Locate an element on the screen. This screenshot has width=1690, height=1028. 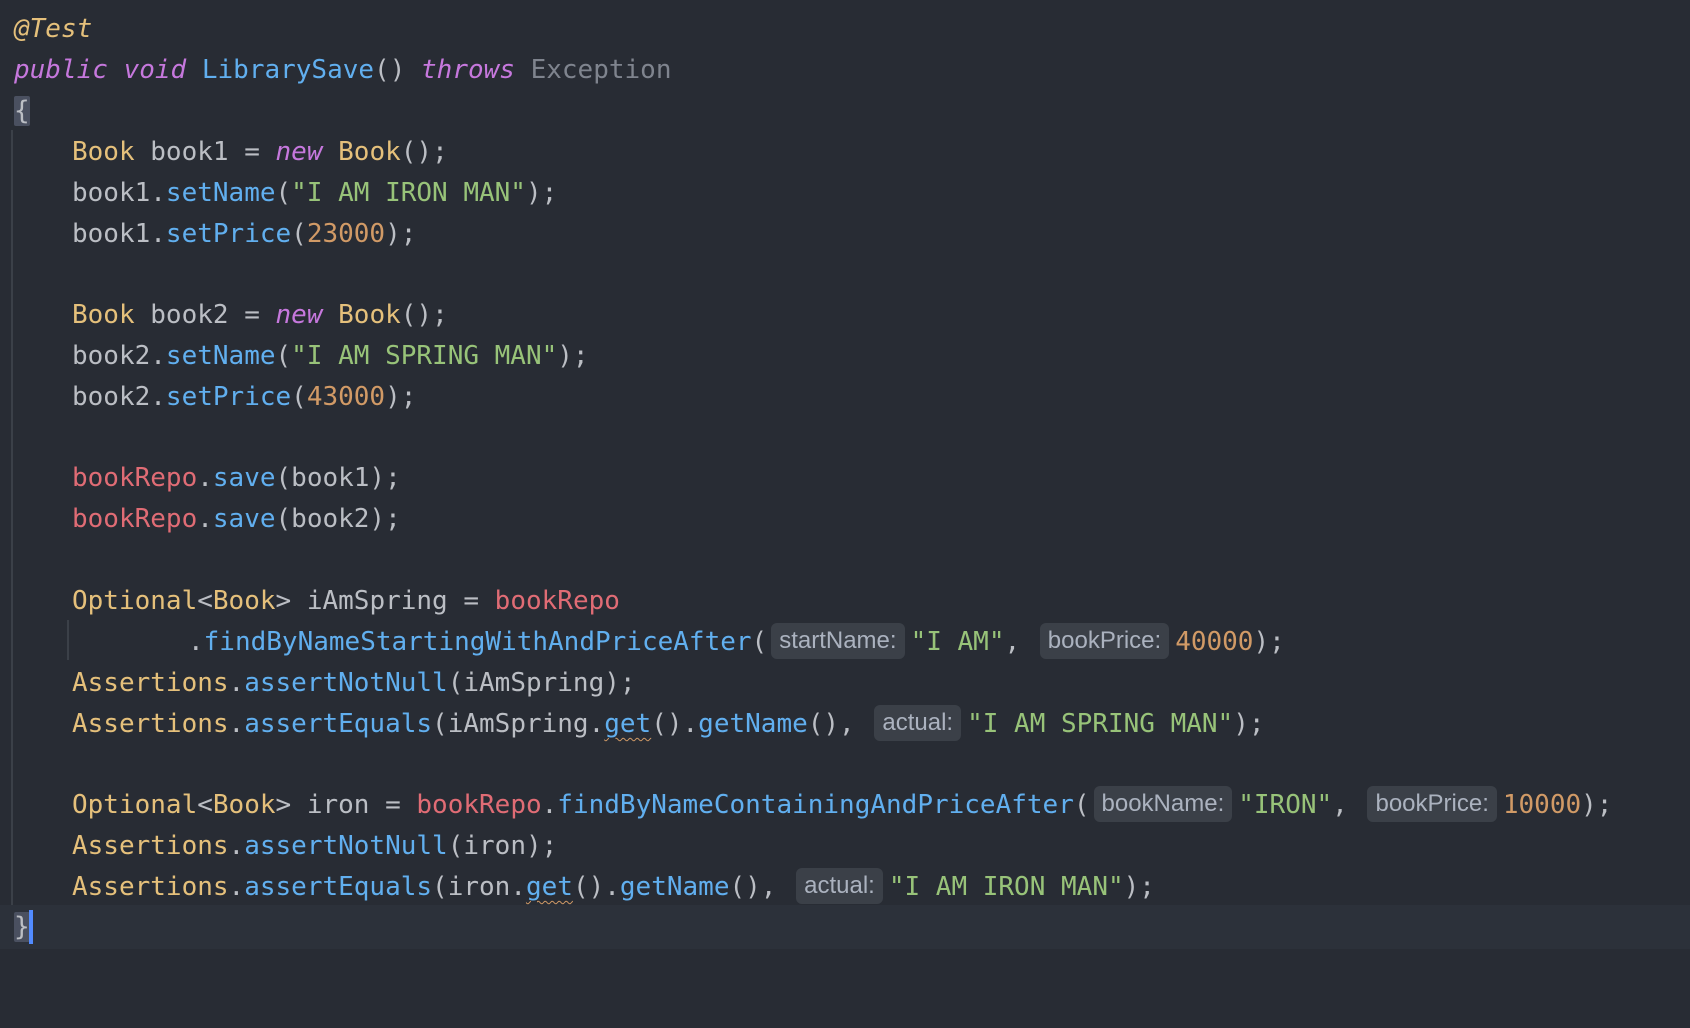
close-brace-token: } is located at coordinates (22, 927).